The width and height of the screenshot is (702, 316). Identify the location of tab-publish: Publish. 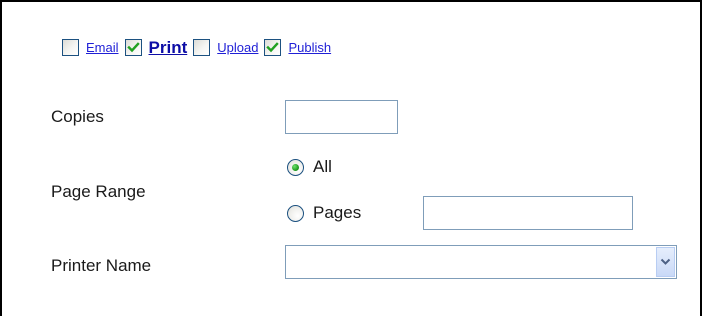
(297, 47).